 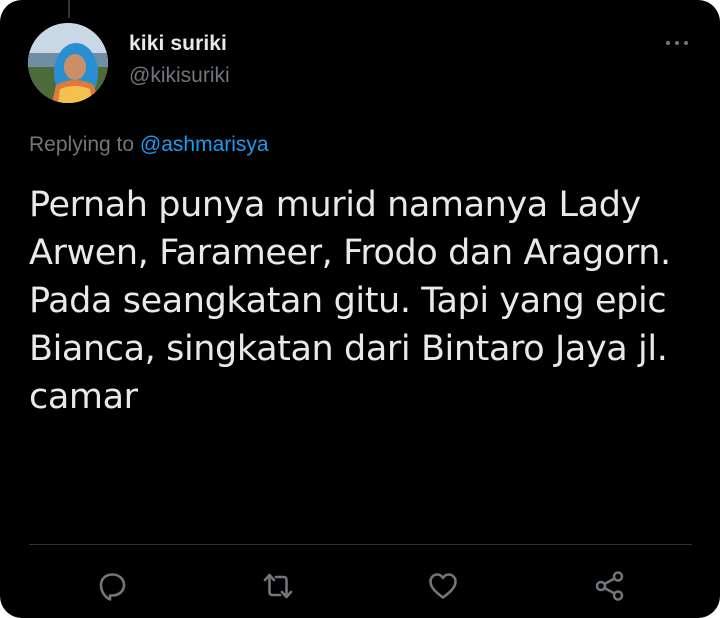 I want to click on tweet-text-line: Bianca, singkatan dari Bintaro Jaya jl., so click(x=348, y=349).